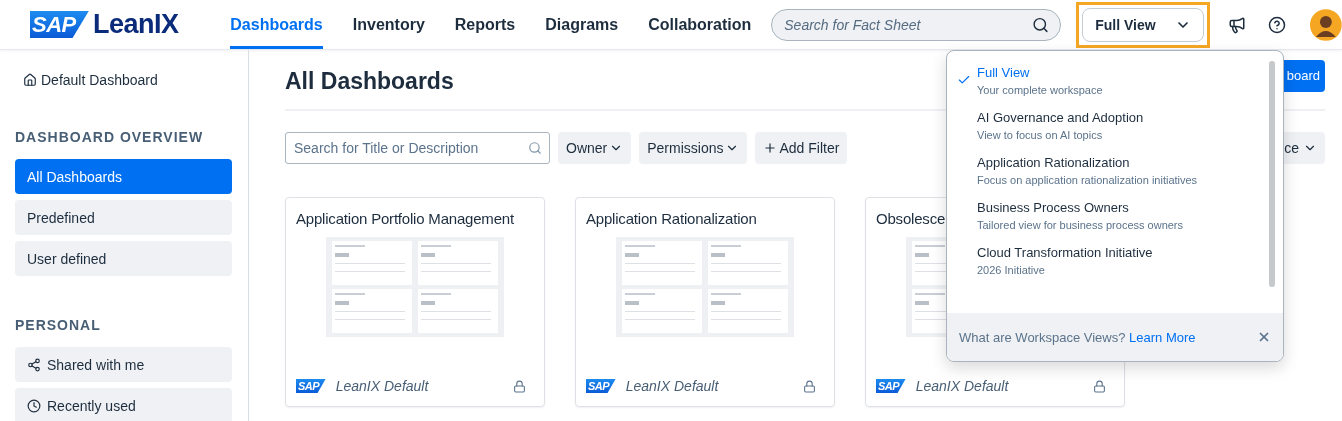 Image resolution: width=1342 pixels, height=421 pixels. Describe the element at coordinates (705, 302) in the screenshot. I see `dashboard-card: Application Rationalization SAP LeanIX Default` at that location.